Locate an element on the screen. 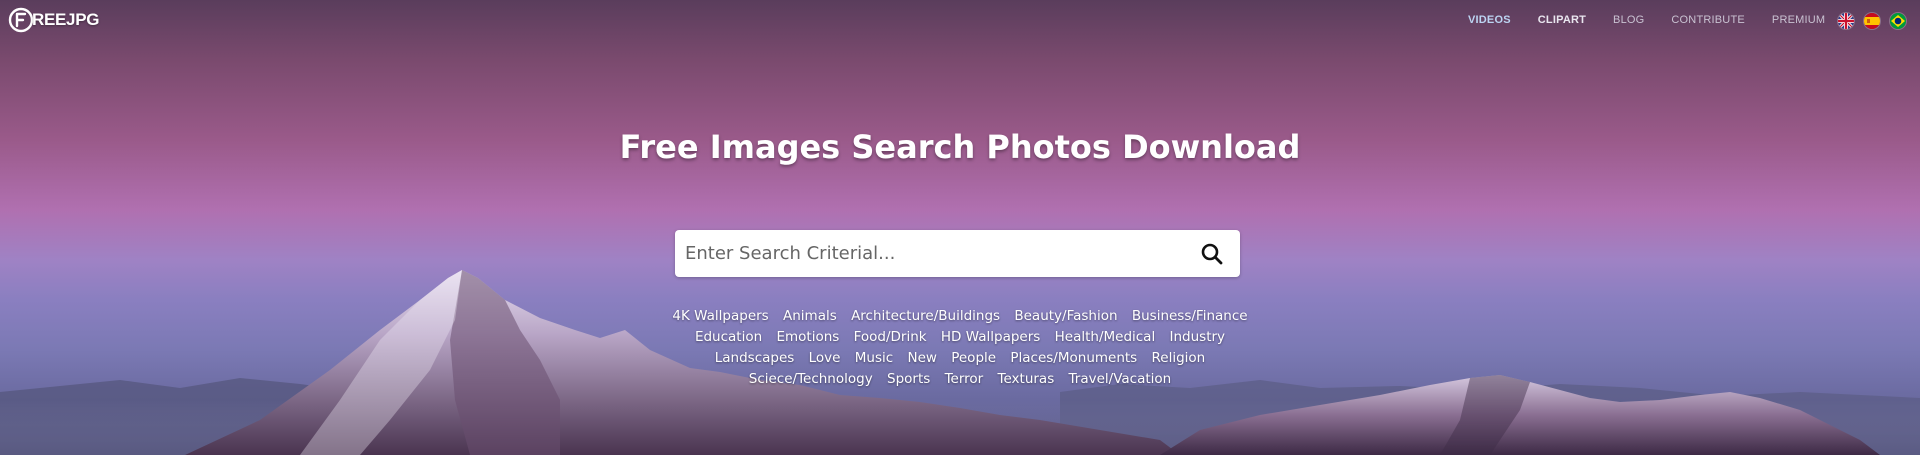  category-link: Landscapes is located at coordinates (755, 358).